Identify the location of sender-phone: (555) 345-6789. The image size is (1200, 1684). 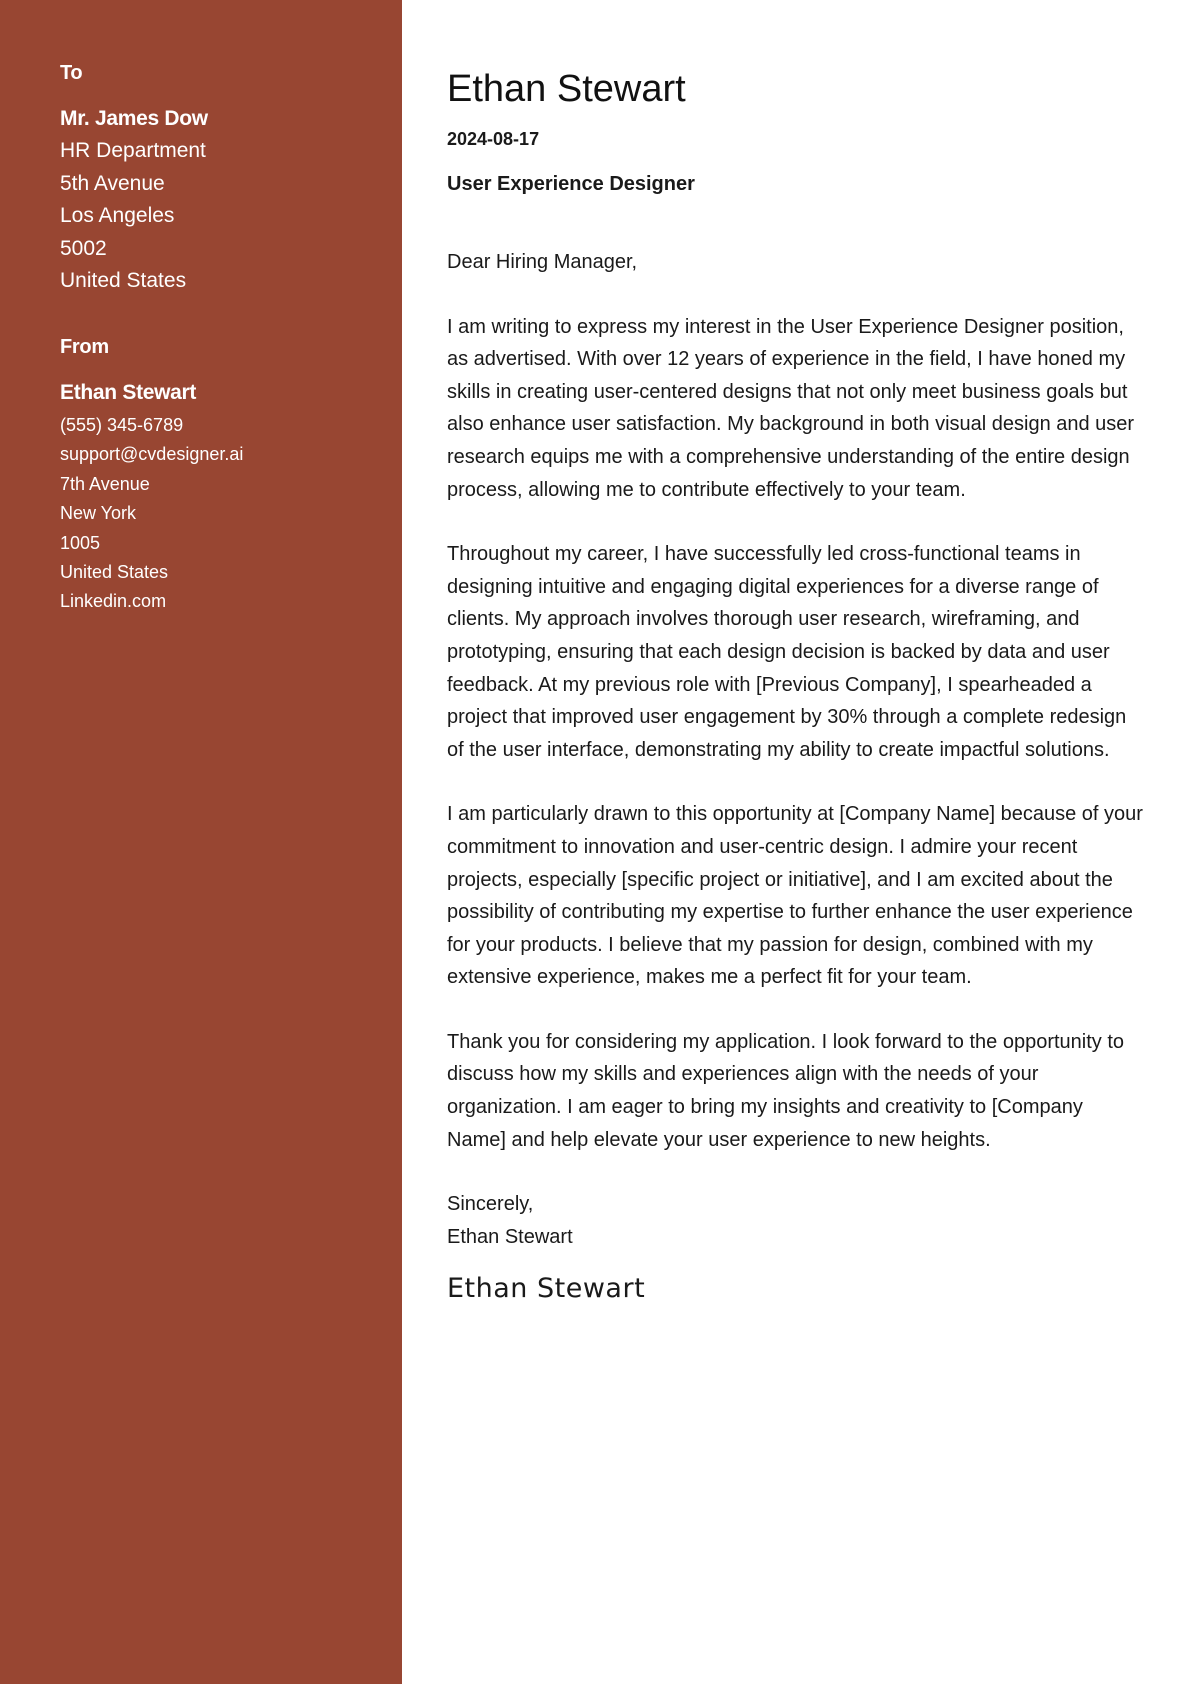
(122, 424).